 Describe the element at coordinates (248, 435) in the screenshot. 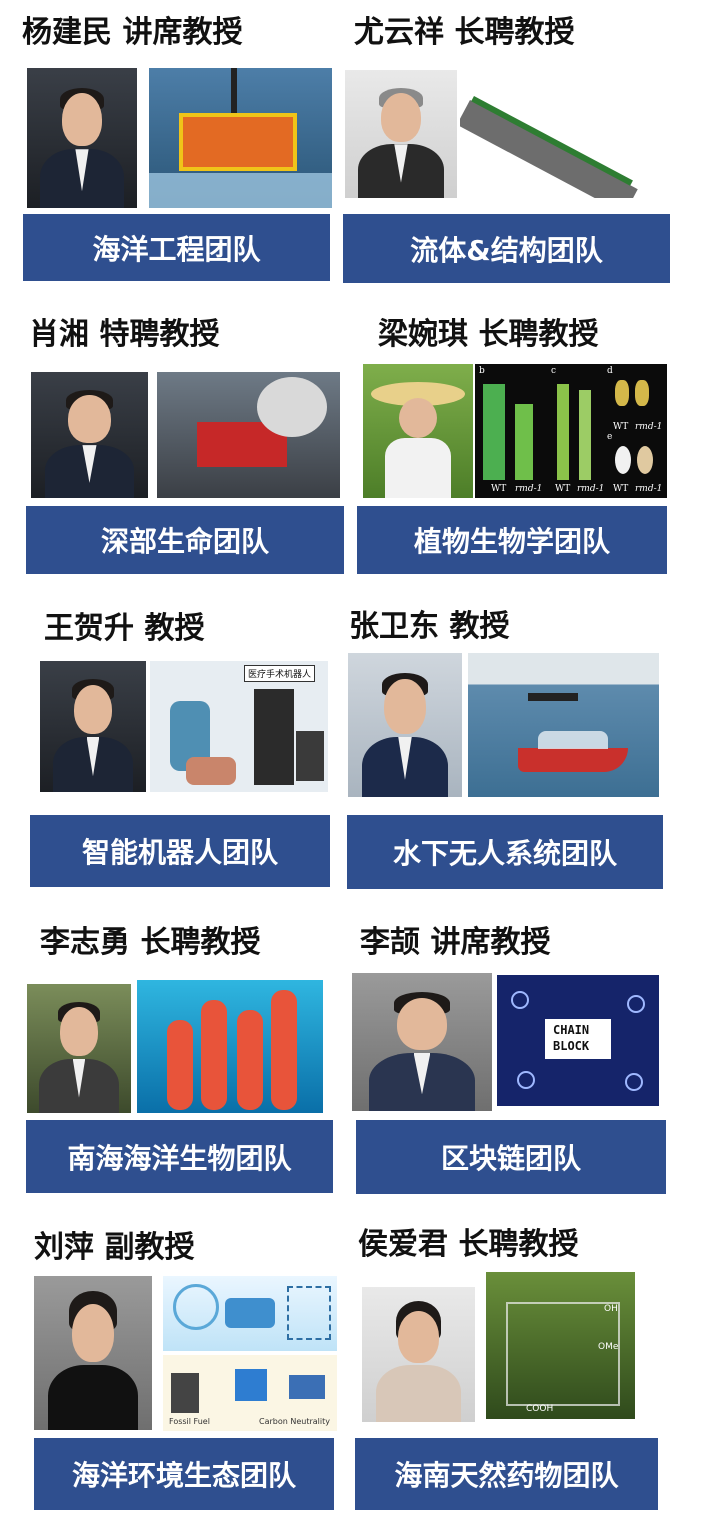

I see `expedition-team-photo` at that location.